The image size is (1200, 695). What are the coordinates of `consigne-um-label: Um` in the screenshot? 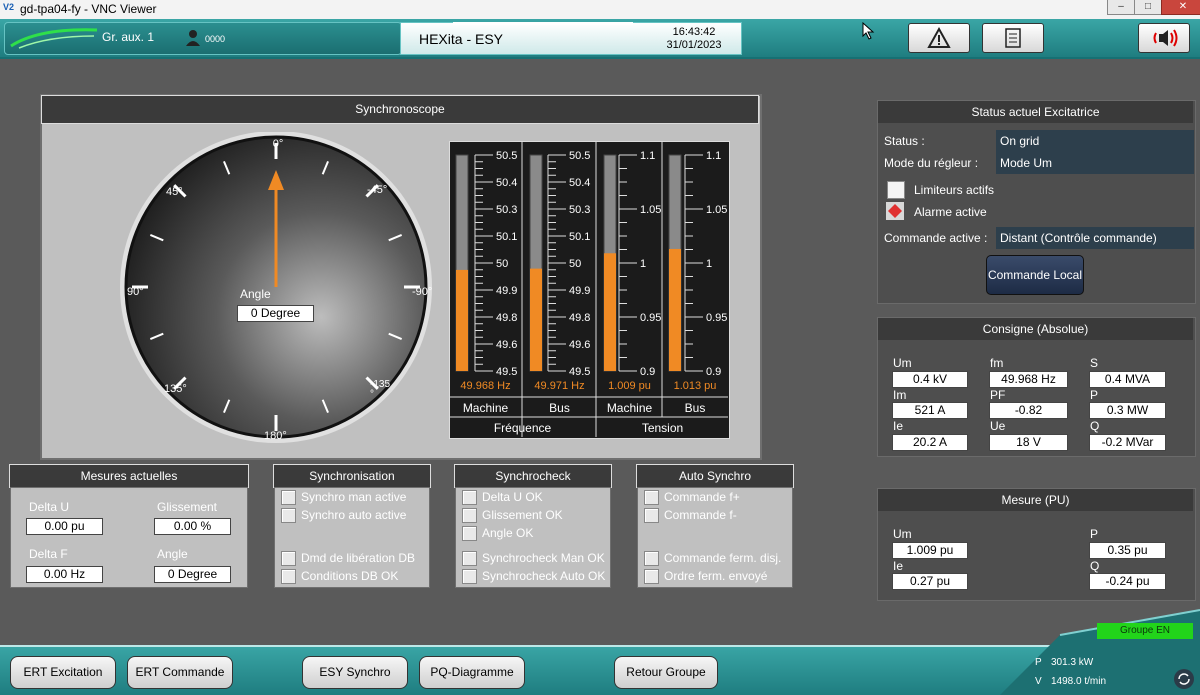 It's located at (902, 363).